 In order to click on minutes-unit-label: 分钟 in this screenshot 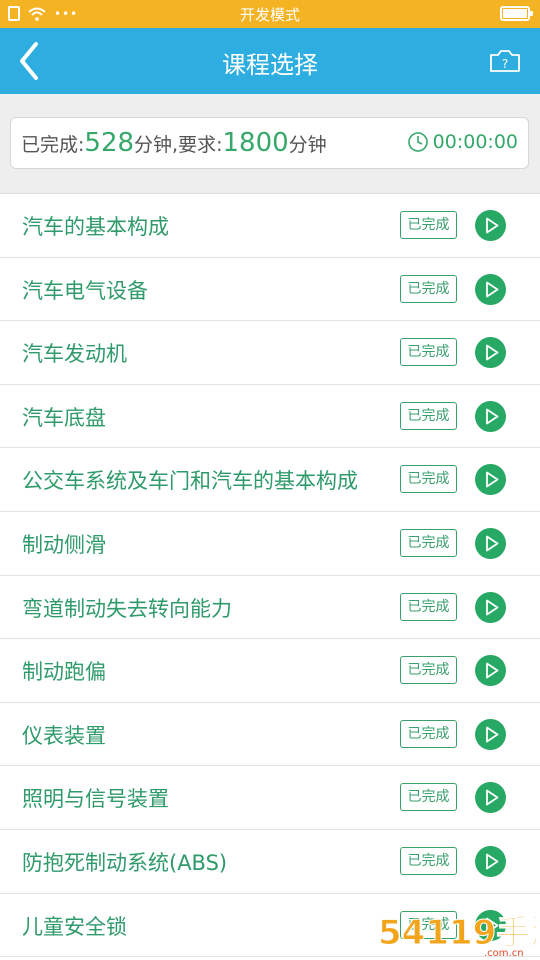, I will do `click(307, 145)`.